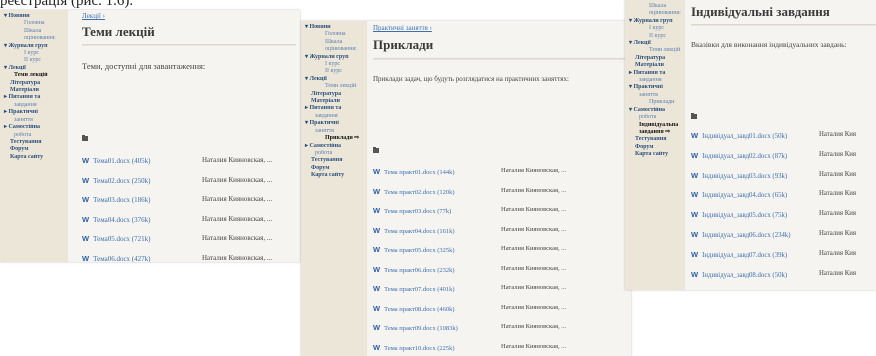 This screenshot has height=356, width=876. What do you see at coordinates (34, 112) in the screenshot?
I see `sidebar-item: ▸ Практичні` at bounding box center [34, 112].